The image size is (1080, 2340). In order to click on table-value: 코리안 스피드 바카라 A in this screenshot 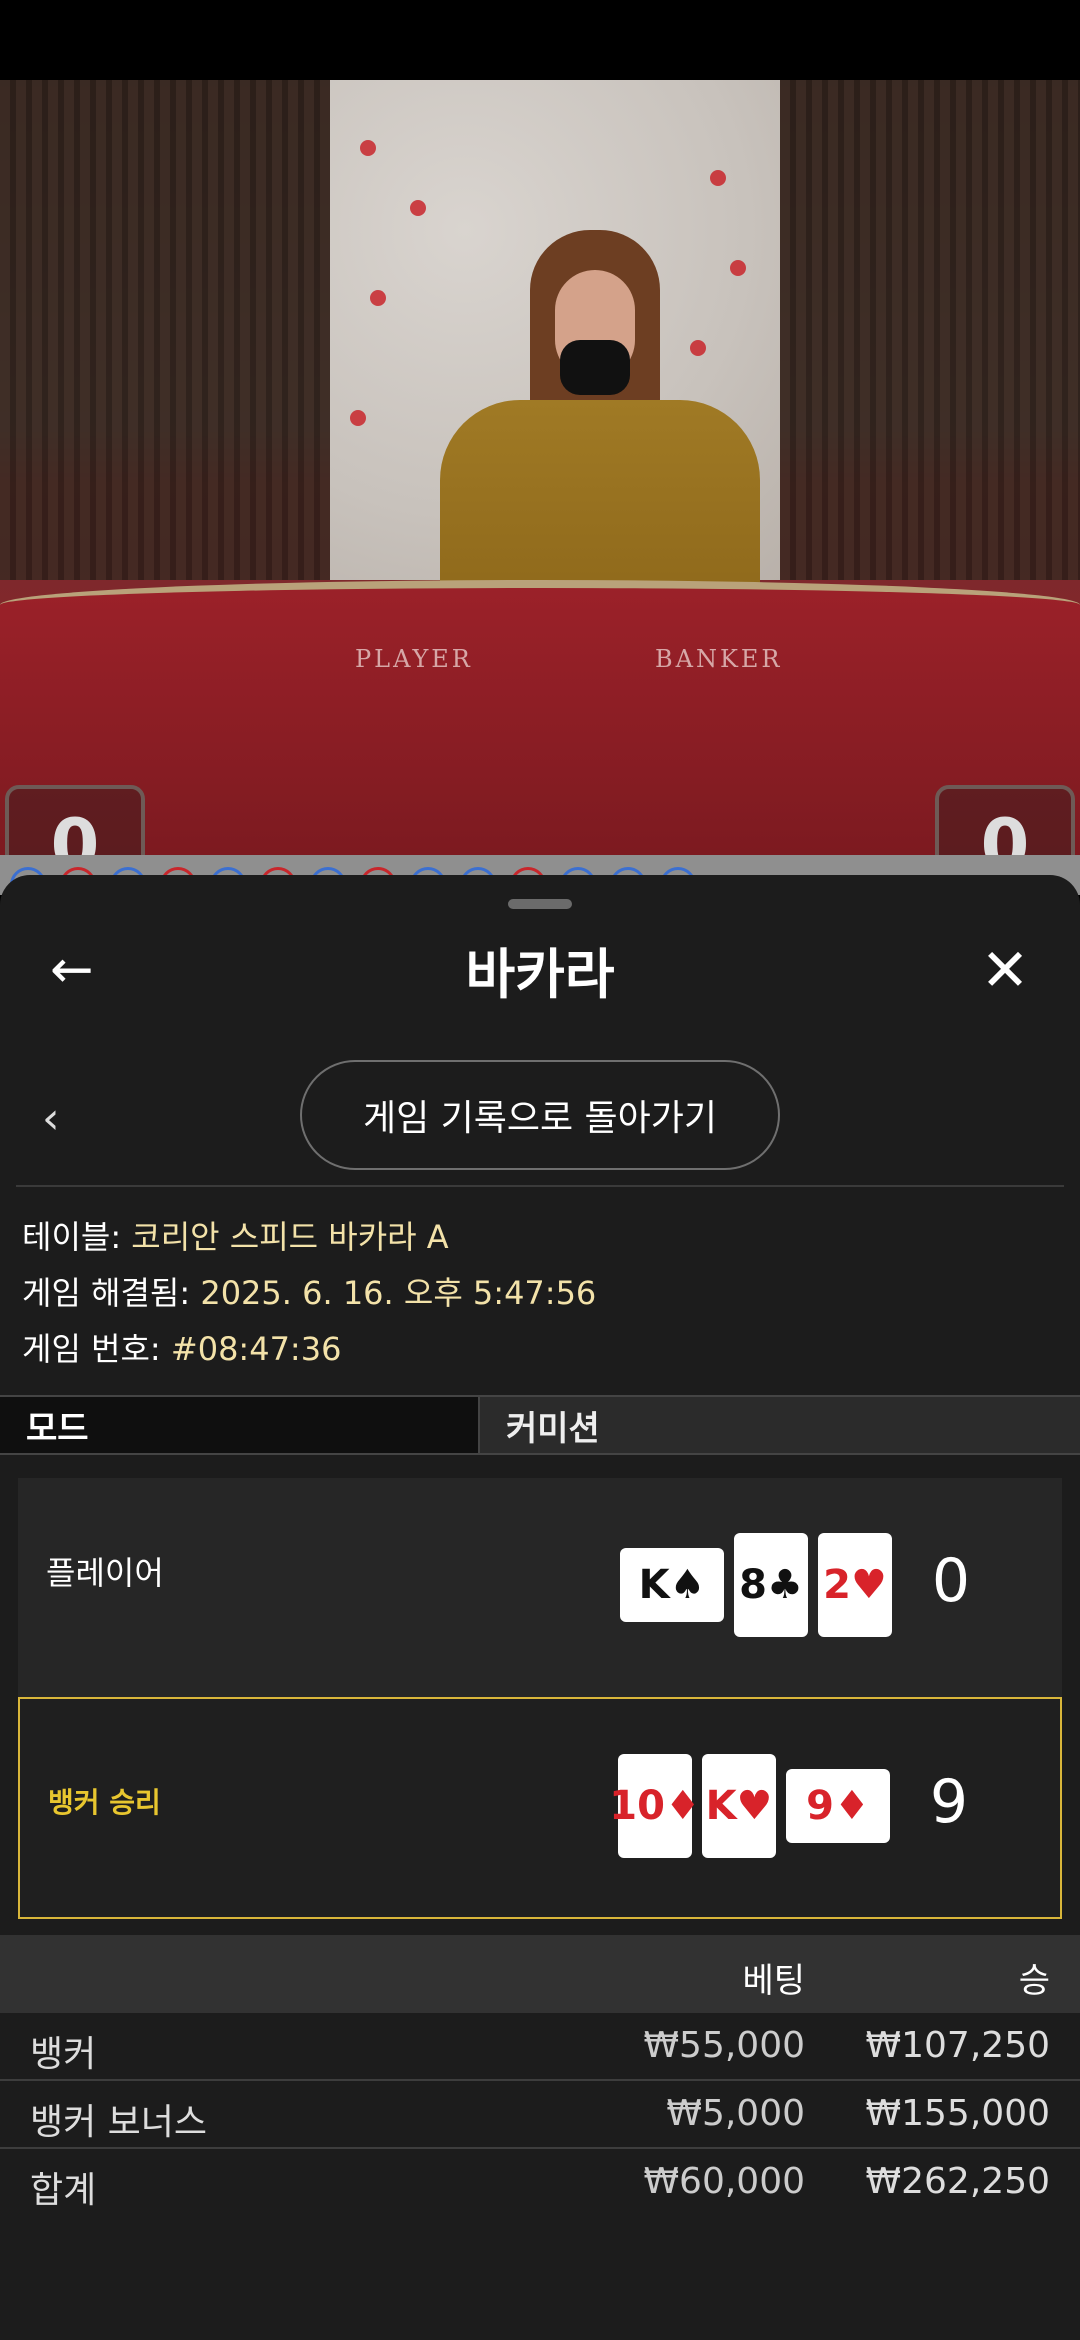, I will do `click(290, 1237)`.